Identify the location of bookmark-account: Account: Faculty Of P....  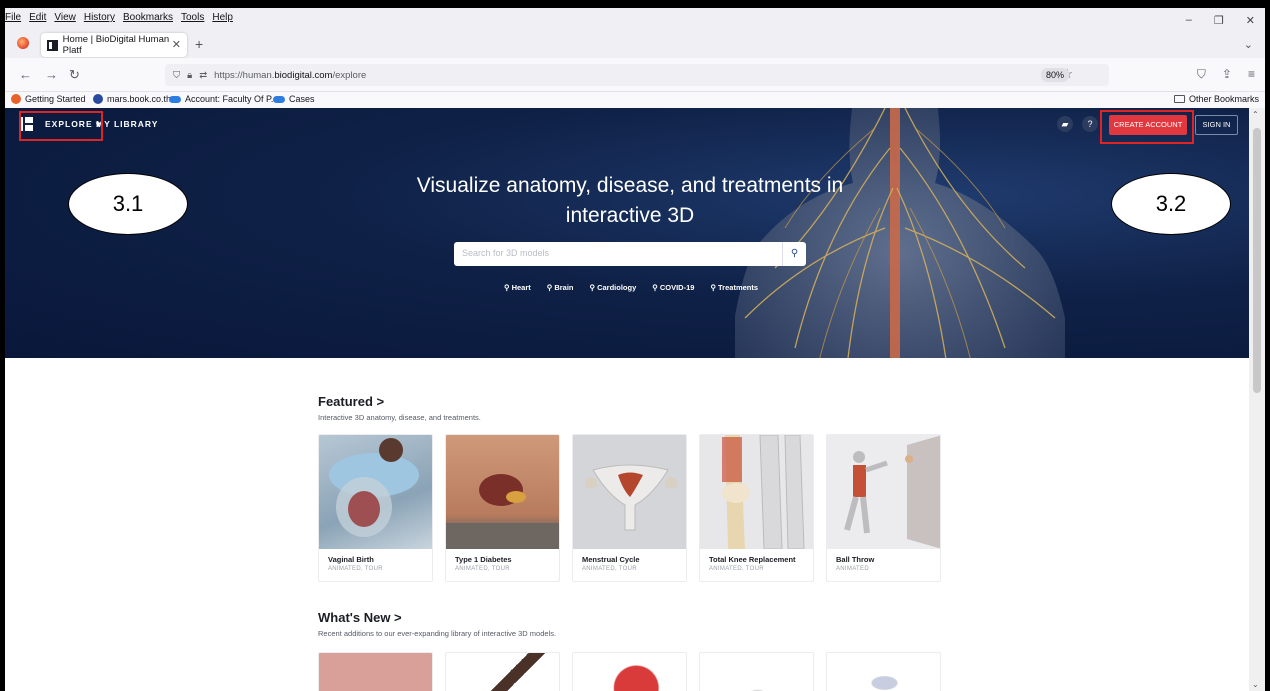
(223, 99).